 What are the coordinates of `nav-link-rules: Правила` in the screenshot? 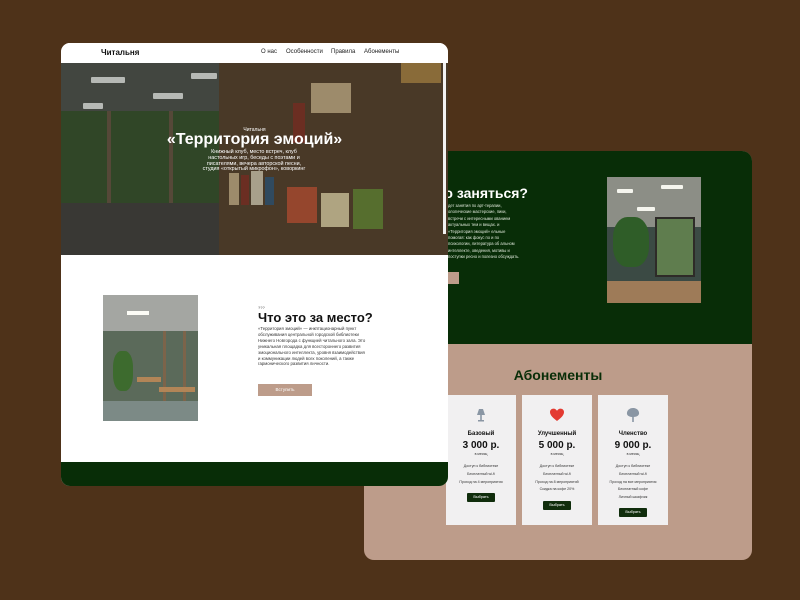 It's located at (343, 52).